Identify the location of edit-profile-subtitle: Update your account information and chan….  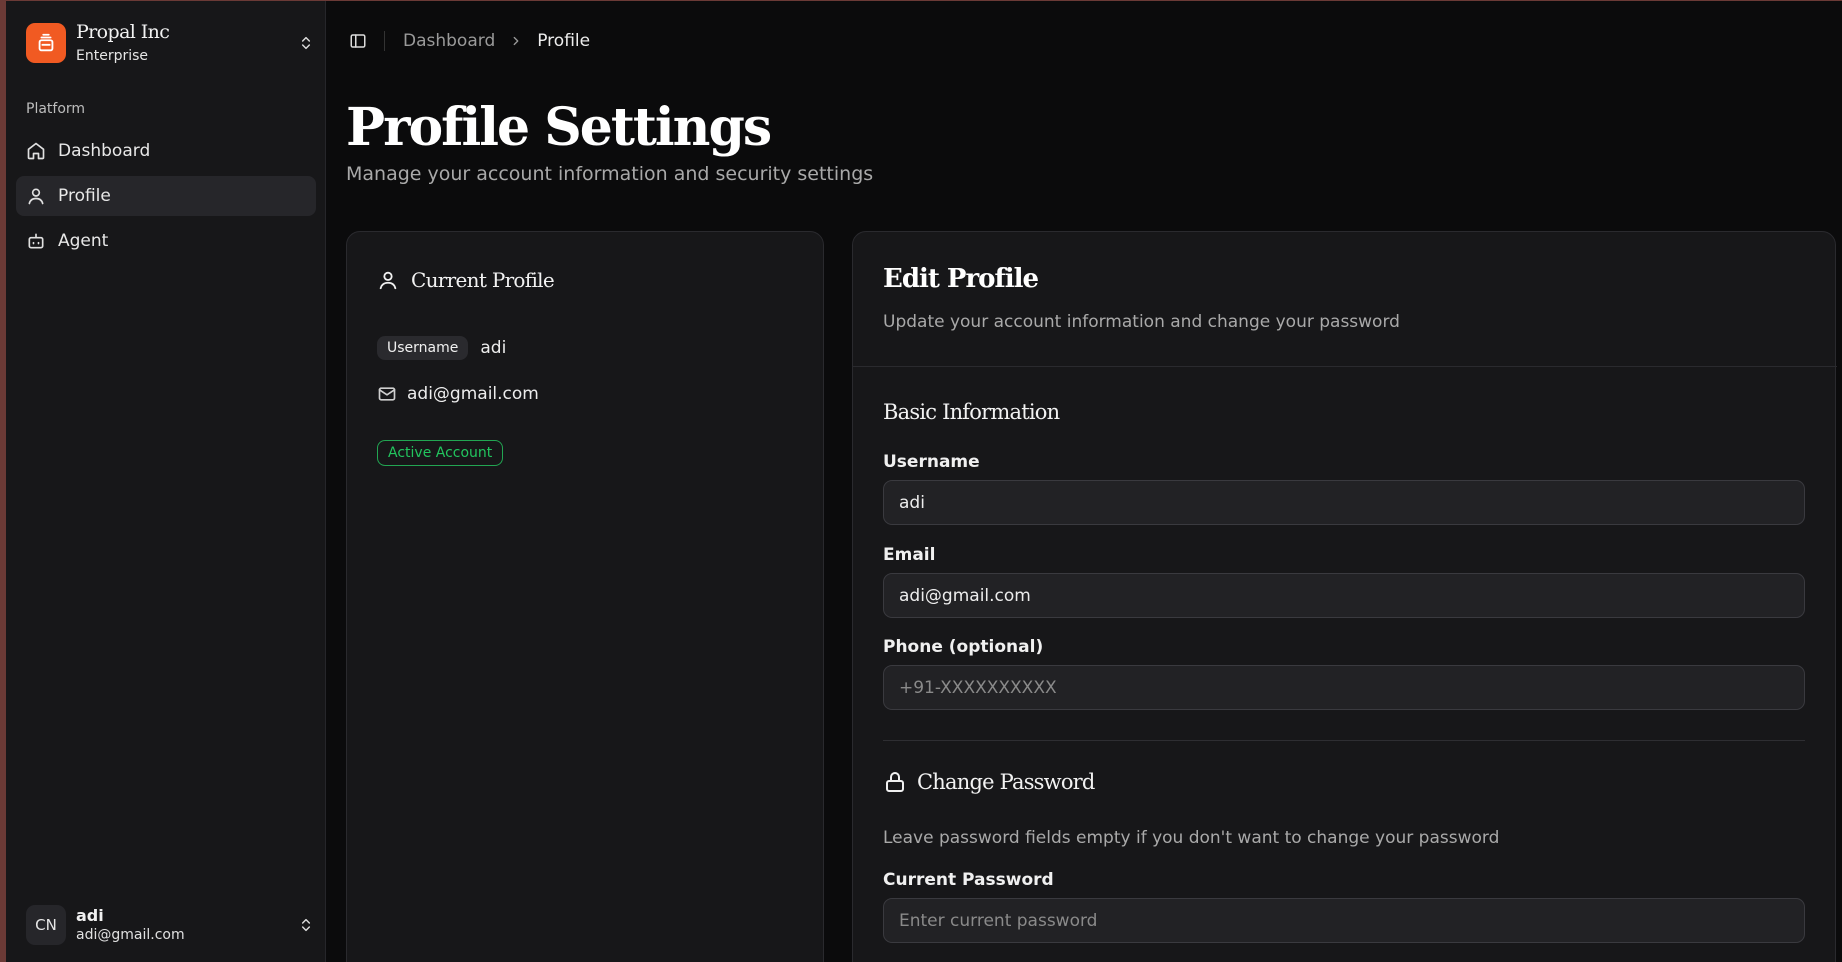
(1141, 322).